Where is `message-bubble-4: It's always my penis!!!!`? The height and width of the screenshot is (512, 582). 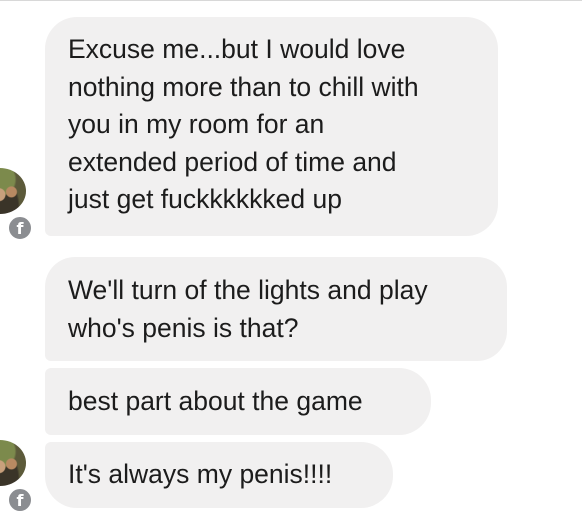
message-bubble-4: It's always my penis!!!! is located at coordinates (219, 475).